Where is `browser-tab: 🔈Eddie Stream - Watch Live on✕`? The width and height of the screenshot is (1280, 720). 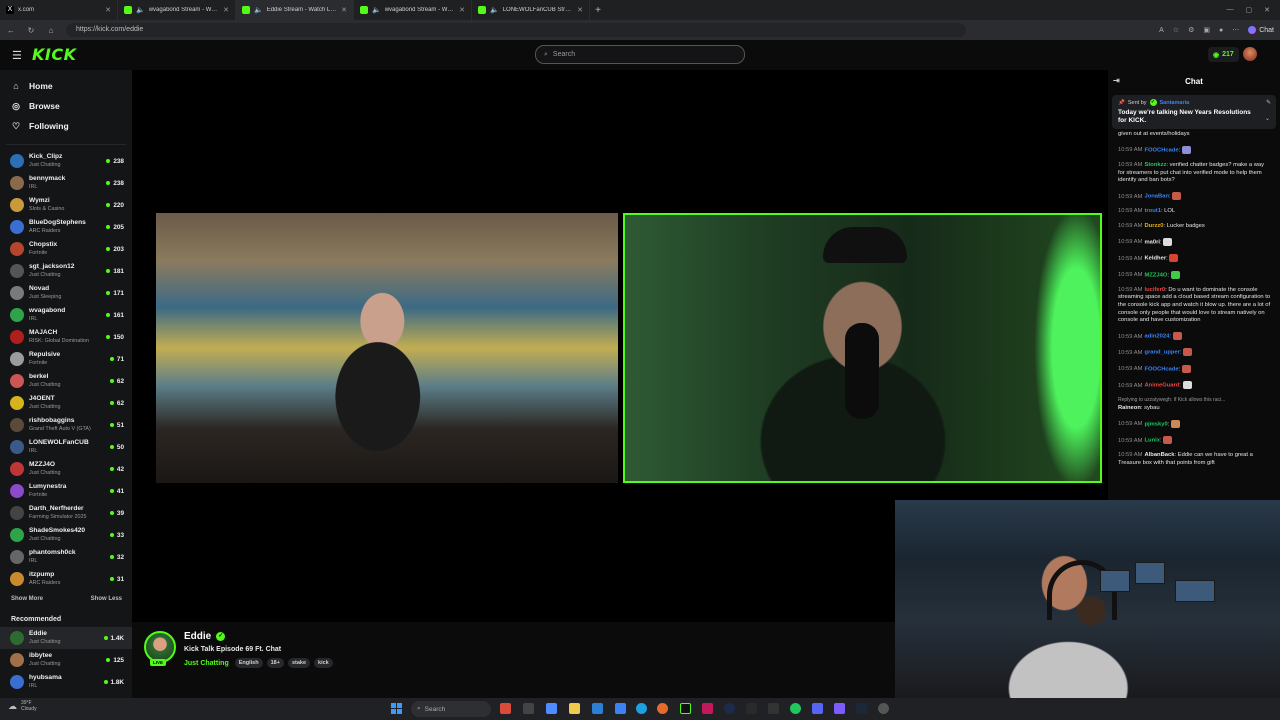 browser-tab: 🔈Eddie Stream - Watch Live on✕ is located at coordinates (295, 10).